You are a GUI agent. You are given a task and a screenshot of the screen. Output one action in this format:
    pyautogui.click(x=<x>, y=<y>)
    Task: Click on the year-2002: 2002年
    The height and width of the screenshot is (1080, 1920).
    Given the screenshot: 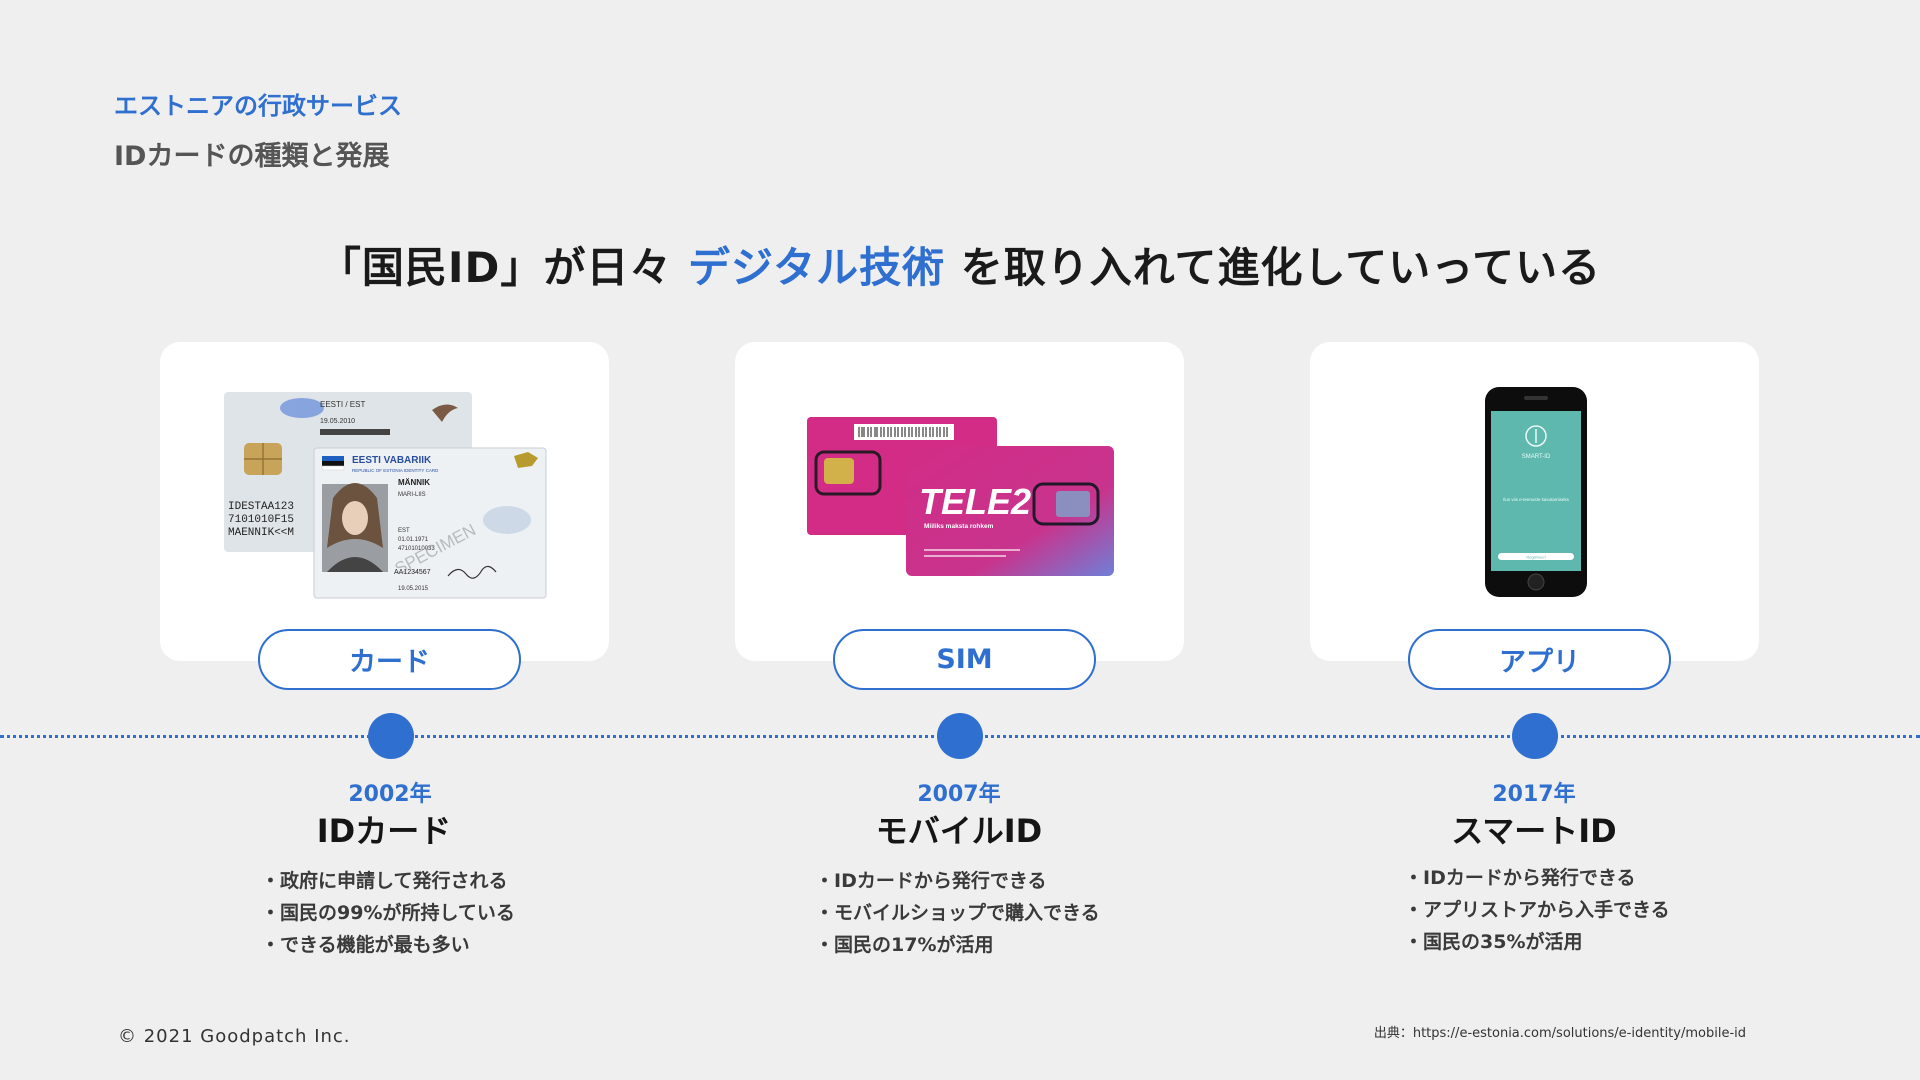 What is the action you would take?
    pyautogui.click(x=390, y=794)
    